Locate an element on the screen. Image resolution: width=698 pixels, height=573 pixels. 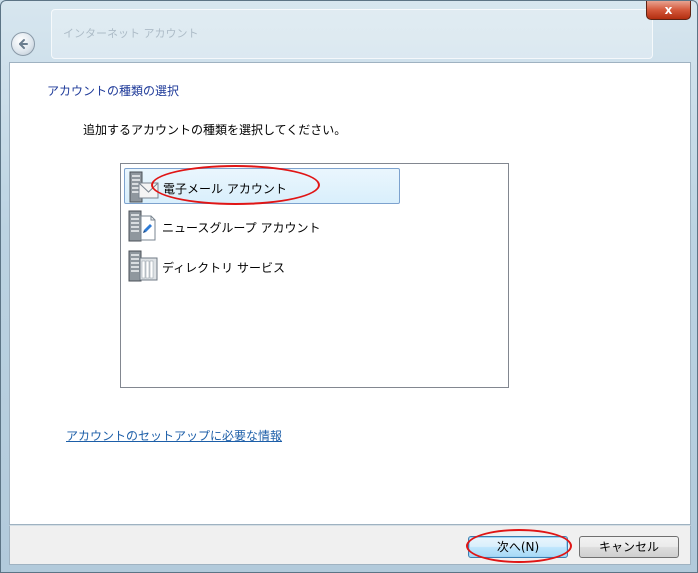
list-item-newsgroup-account: ニュースグループ アカウント is located at coordinates (262, 226).